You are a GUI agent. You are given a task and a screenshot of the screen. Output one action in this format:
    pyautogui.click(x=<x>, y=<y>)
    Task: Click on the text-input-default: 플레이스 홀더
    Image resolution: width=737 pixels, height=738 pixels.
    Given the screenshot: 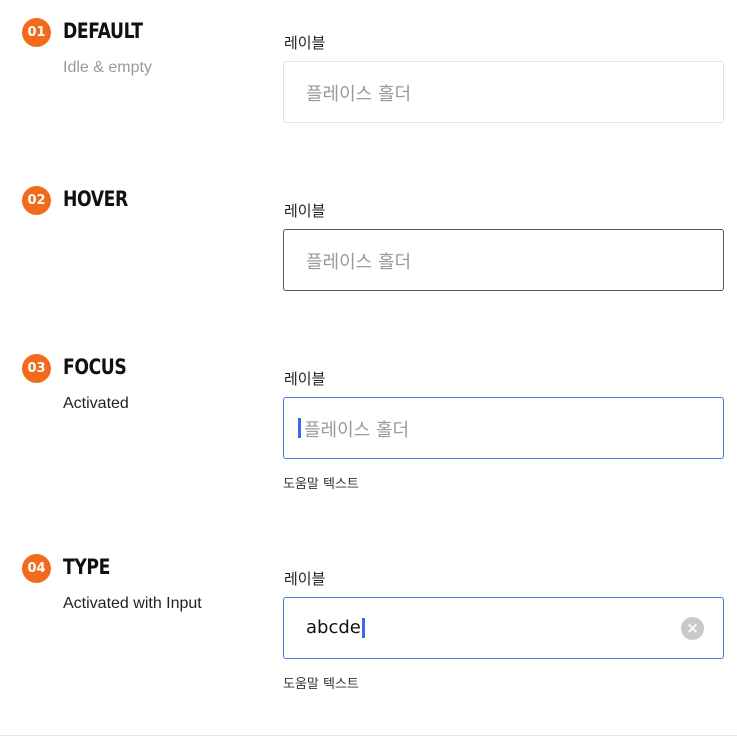 What is the action you would take?
    pyautogui.click(x=503, y=92)
    